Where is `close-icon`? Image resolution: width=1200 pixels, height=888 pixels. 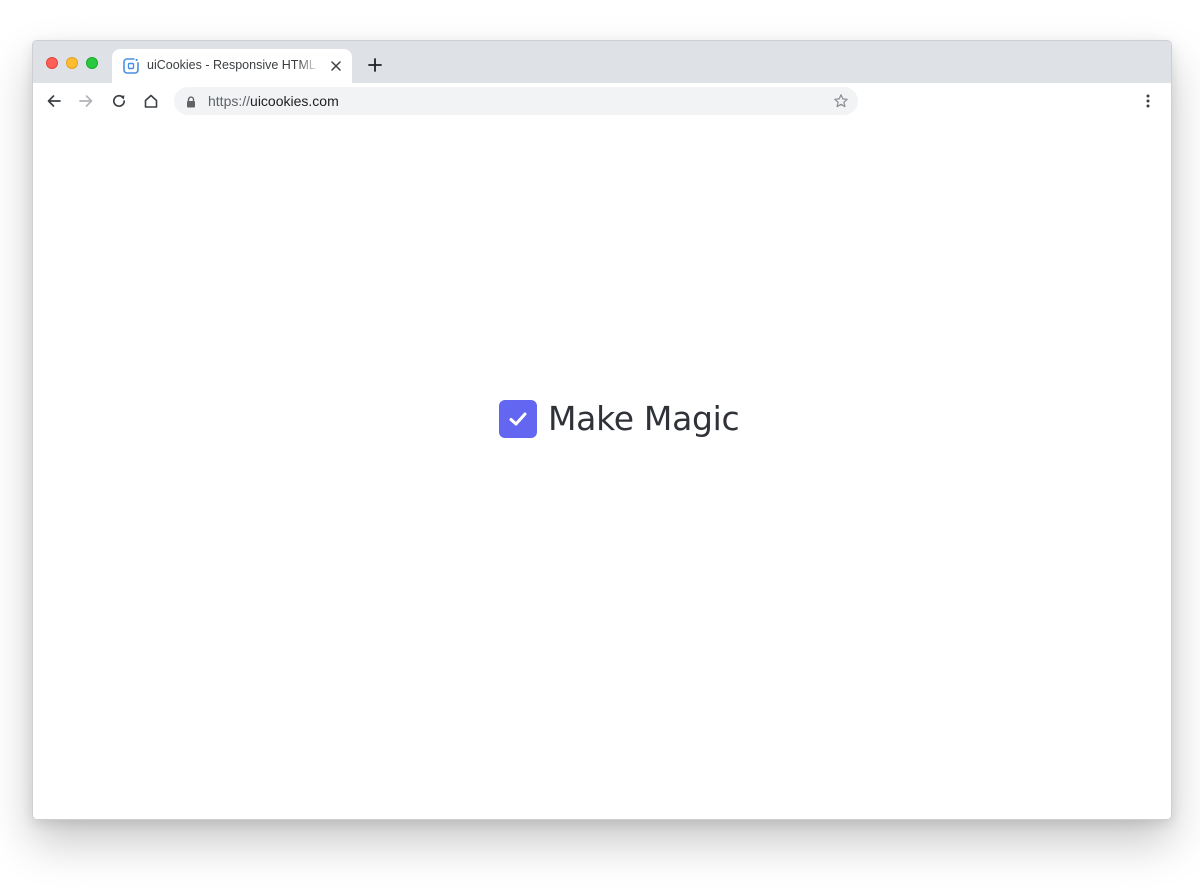 close-icon is located at coordinates (336, 66).